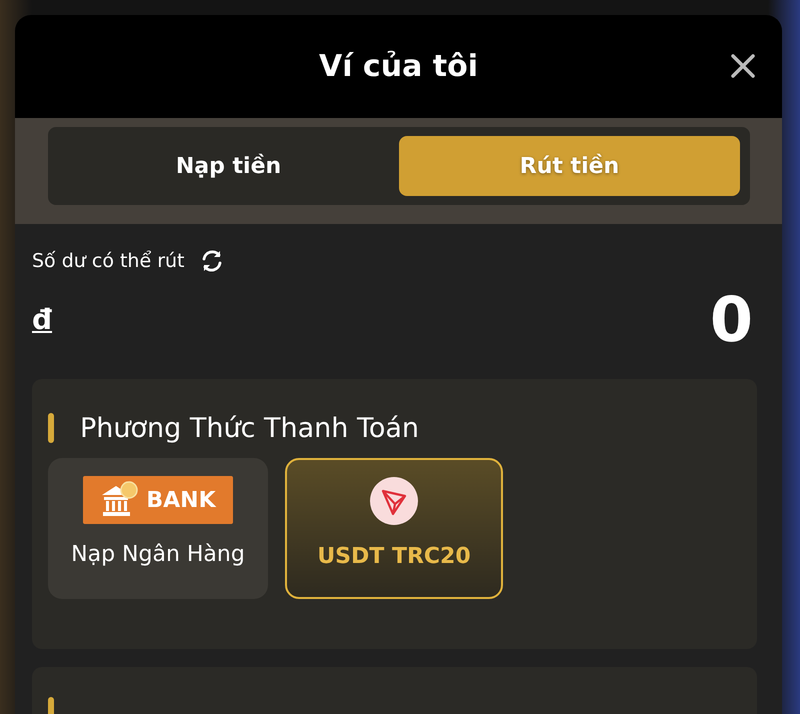 The height and width of the screenshot is (714, 800). I want to click on tab: Nạp tiền, so click(228, 166).